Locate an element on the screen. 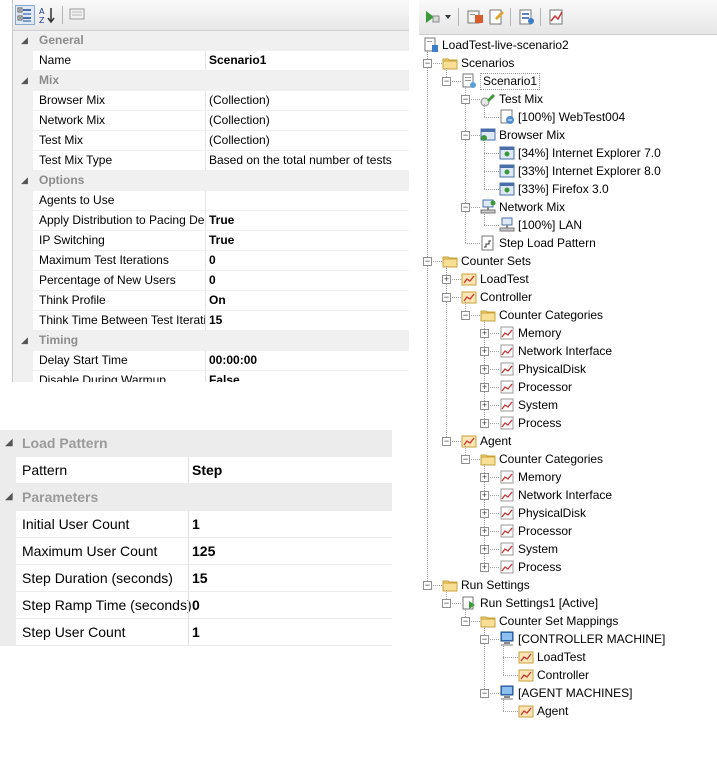 The height and width of the screenshot is (760, 717). property-row-name: Name Scenario1 is located at coordinates (211, 61).